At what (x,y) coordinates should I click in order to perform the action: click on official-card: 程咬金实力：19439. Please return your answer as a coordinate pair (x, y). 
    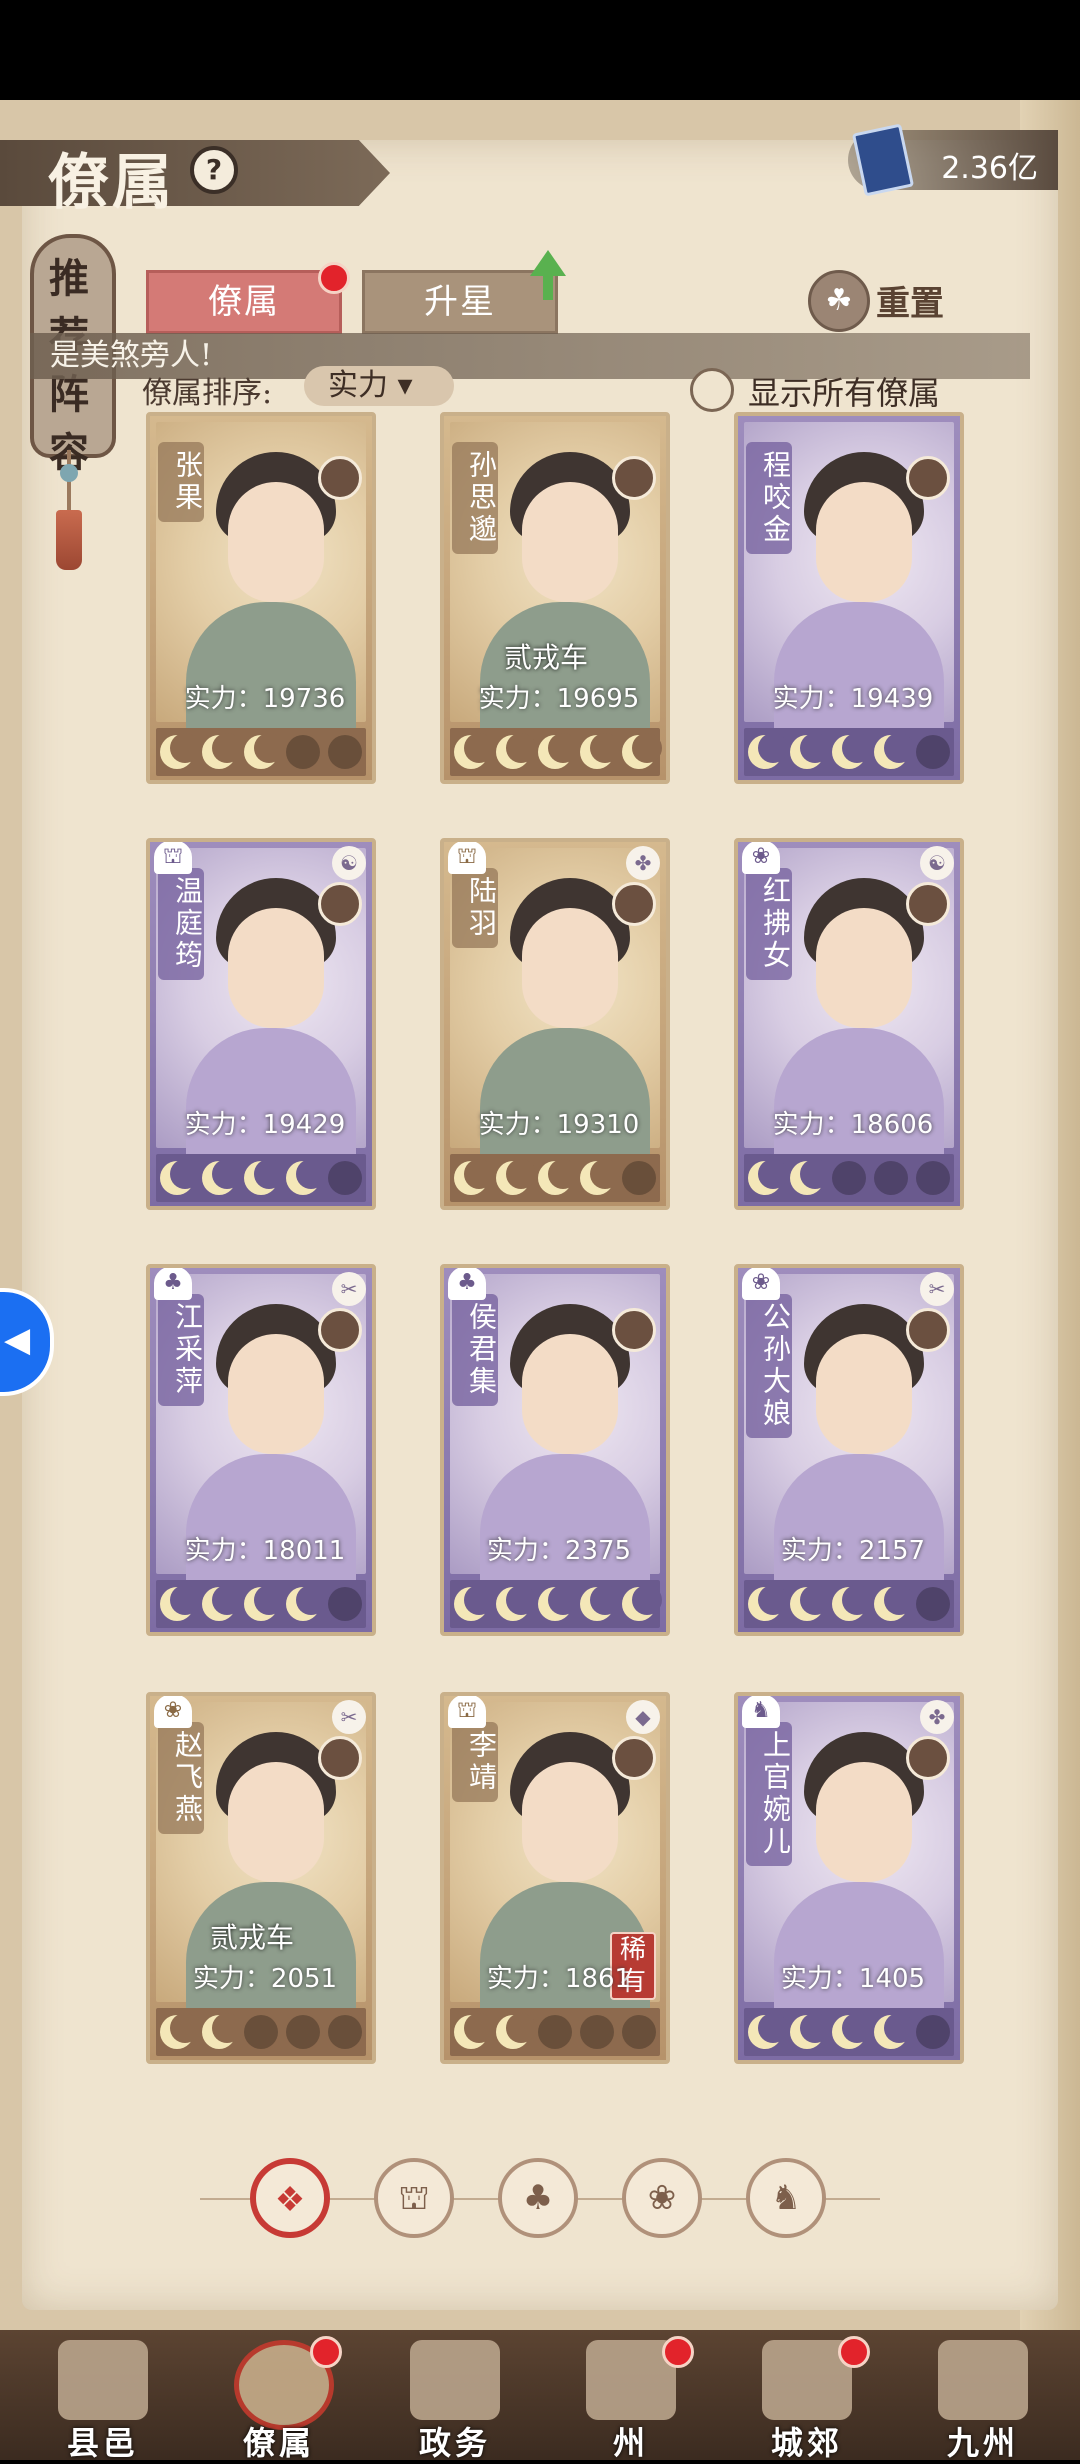
    Looking at the image, I should click on (849, 598).